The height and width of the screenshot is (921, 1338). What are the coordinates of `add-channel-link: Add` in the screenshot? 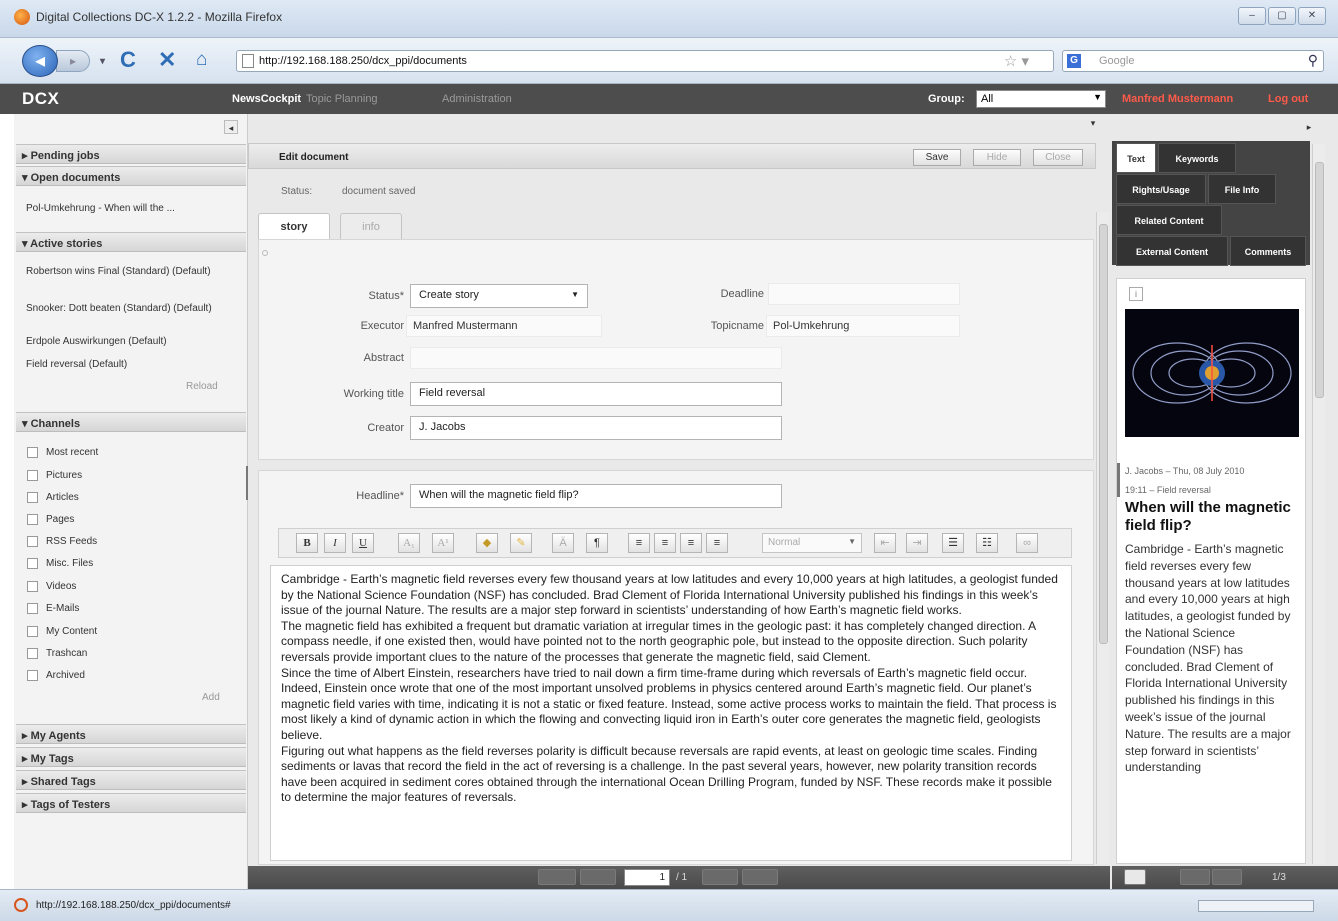 It's located at (211, 697).